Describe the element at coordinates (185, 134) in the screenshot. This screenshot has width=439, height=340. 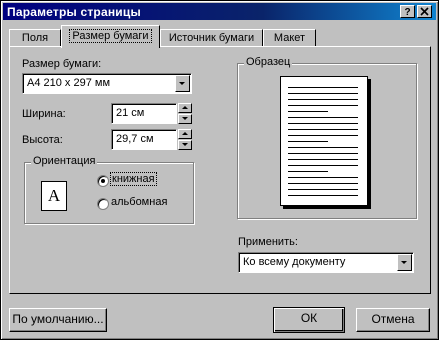
I see `height-increase-icon` at that location.